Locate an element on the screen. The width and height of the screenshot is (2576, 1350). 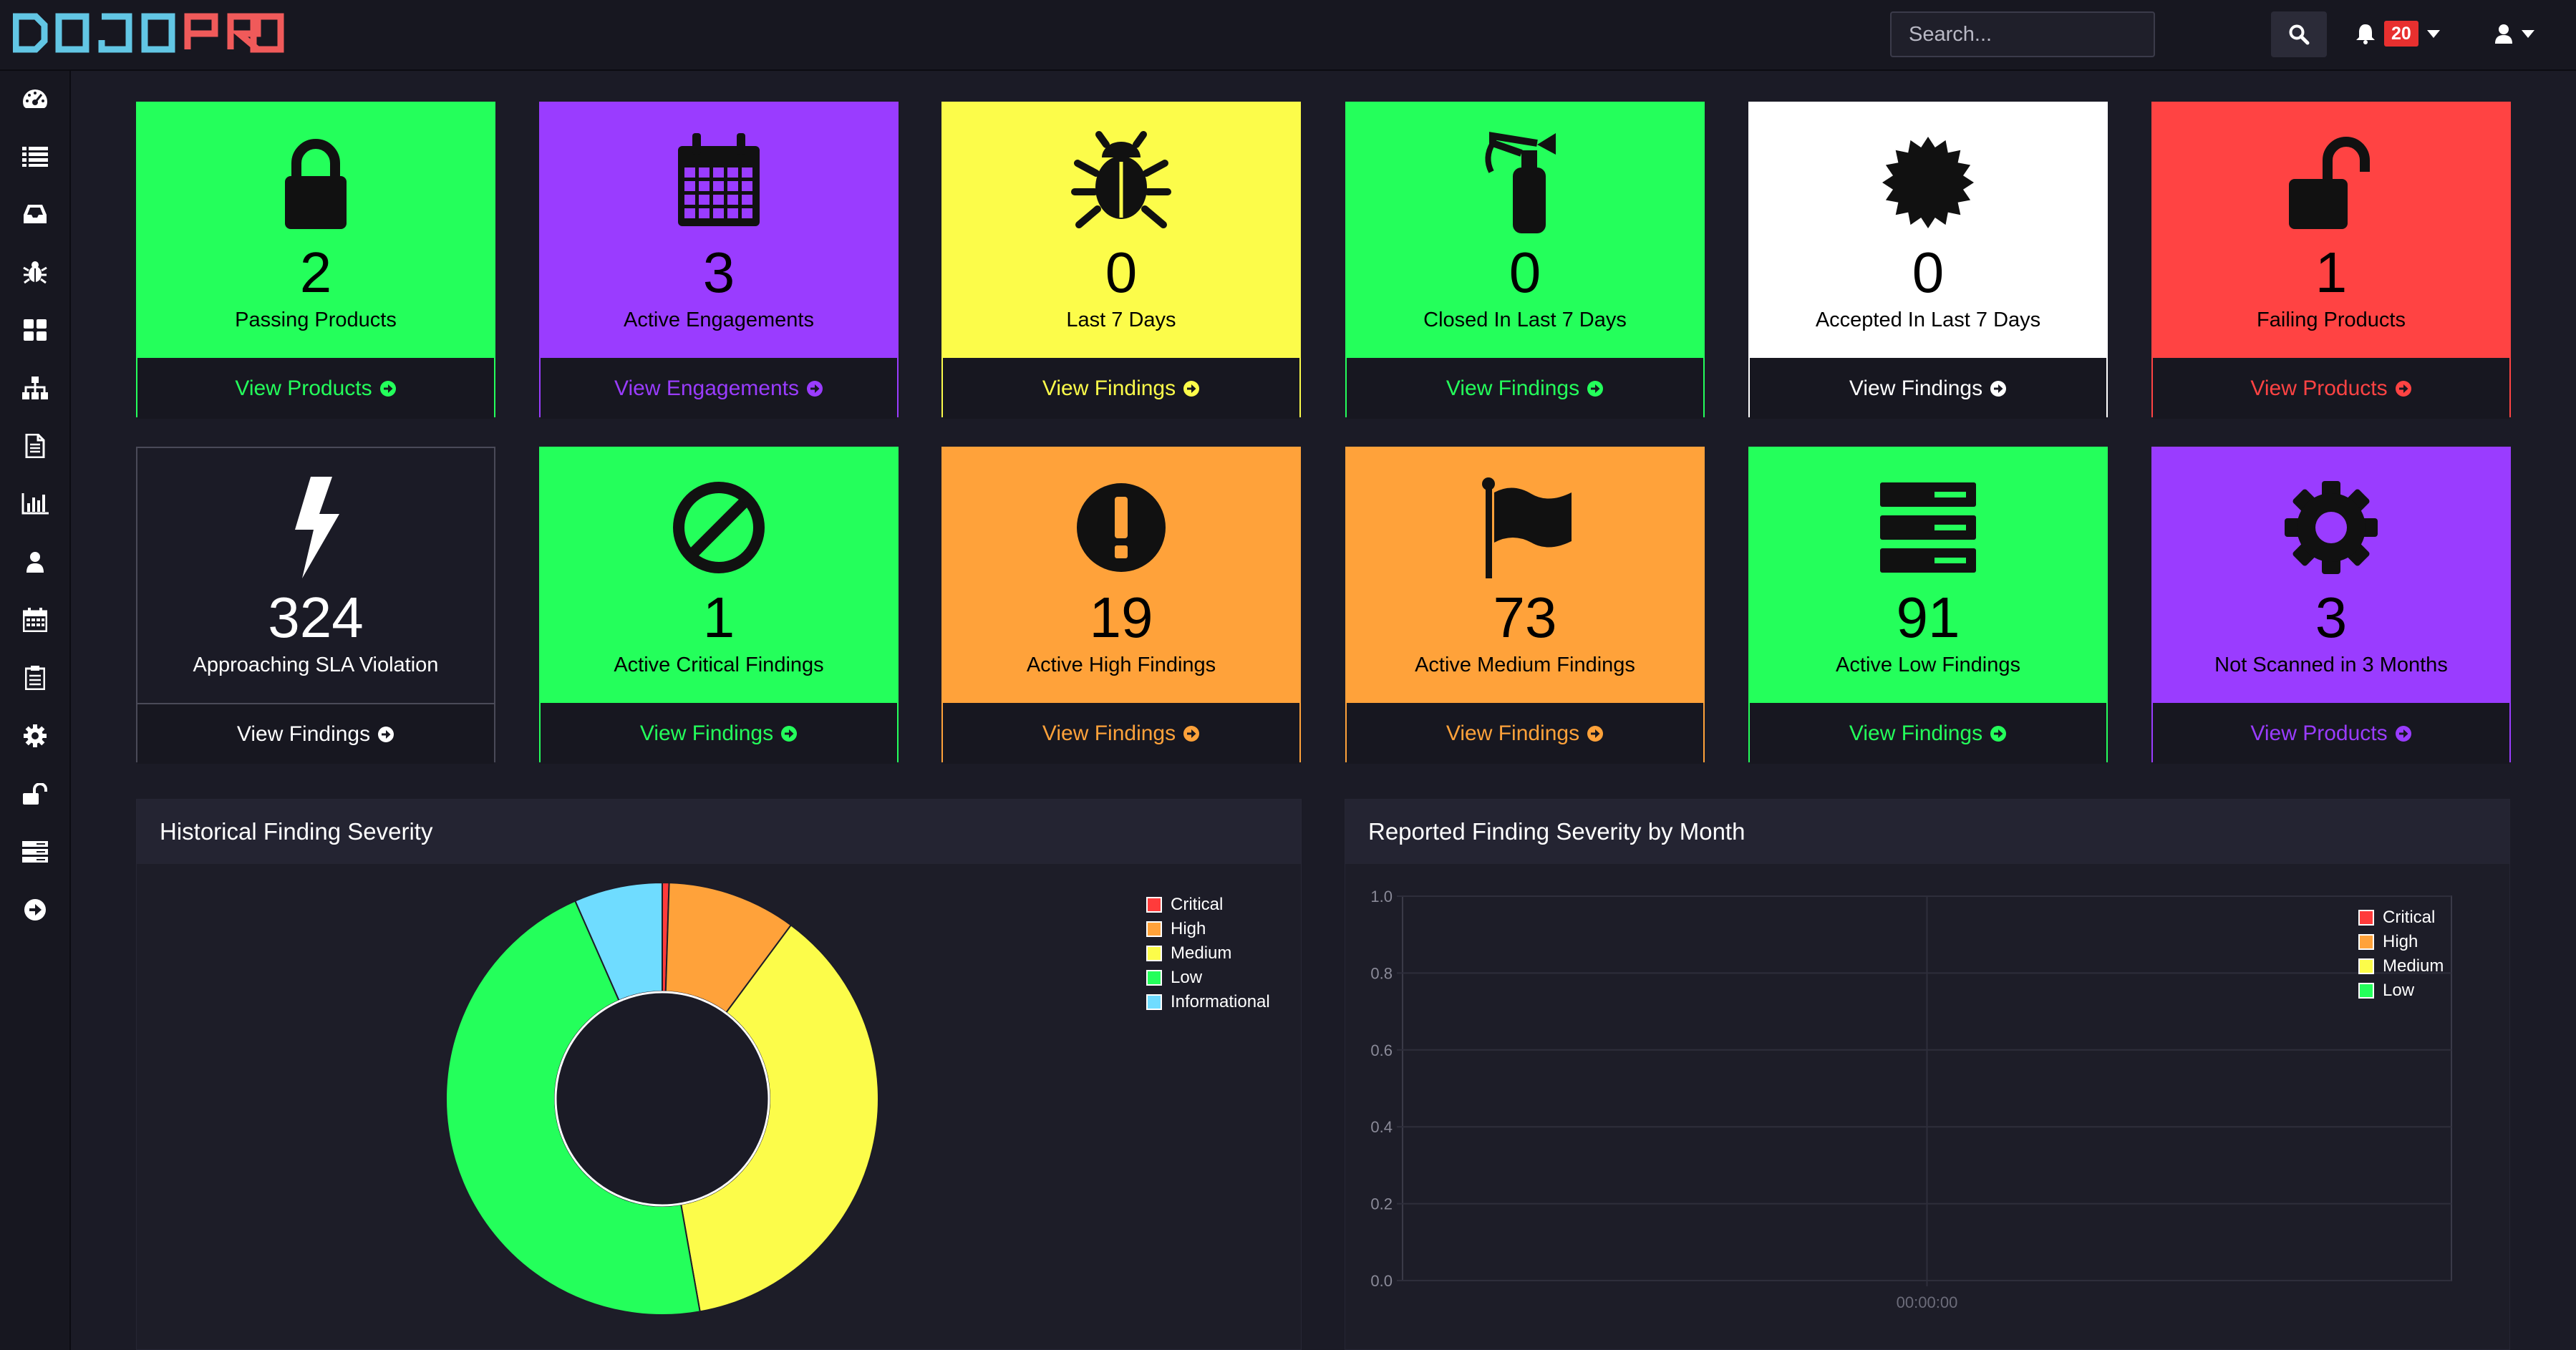
tile-body: 2 Passing Products is located at coordinates (315, 230).